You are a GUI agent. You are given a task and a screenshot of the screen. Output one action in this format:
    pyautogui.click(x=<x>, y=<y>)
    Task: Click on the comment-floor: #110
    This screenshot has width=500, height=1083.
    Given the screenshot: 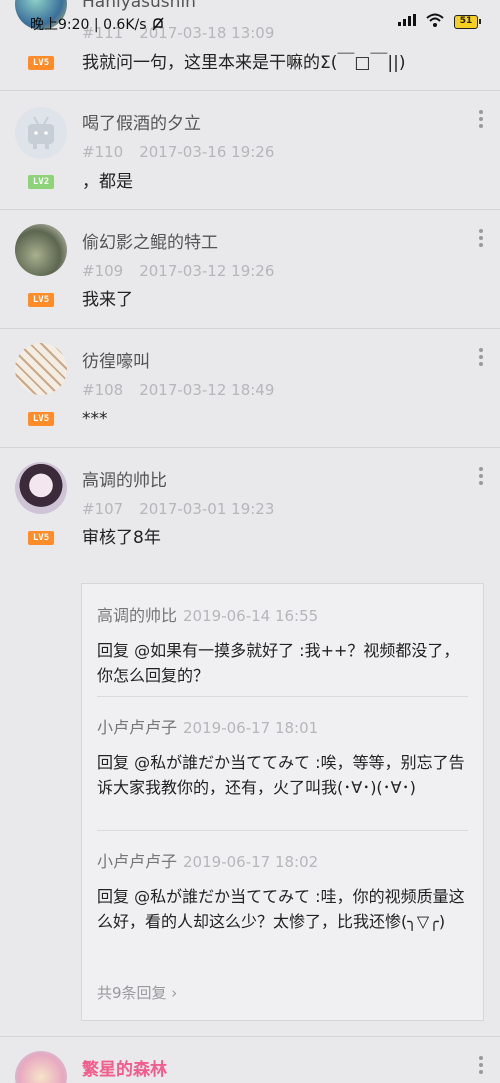 What is the action you would take?
    pyautogui.click(x=103, y=152)
    